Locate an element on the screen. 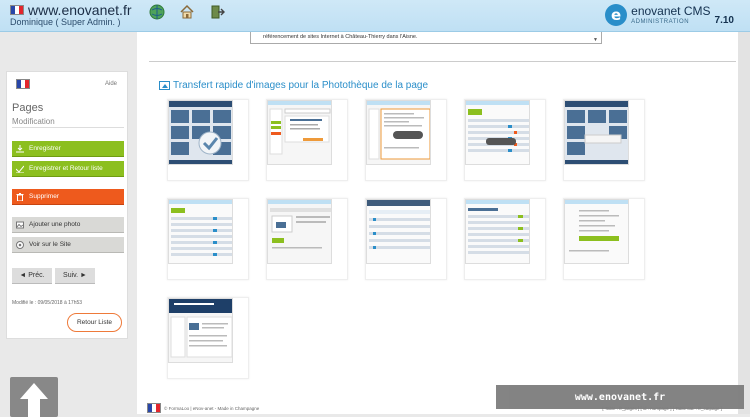  delete-label: Supprimer is located at coordinates (44, 196).